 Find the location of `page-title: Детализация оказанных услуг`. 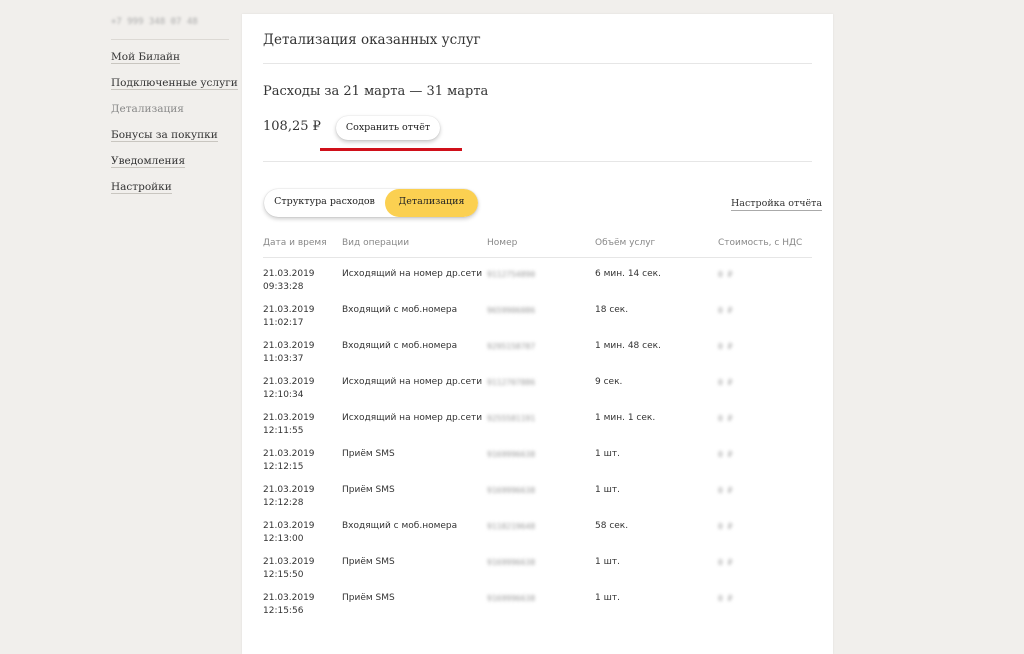

page-title: Детализация оказанных услуг is located at coordinates (372, 40).